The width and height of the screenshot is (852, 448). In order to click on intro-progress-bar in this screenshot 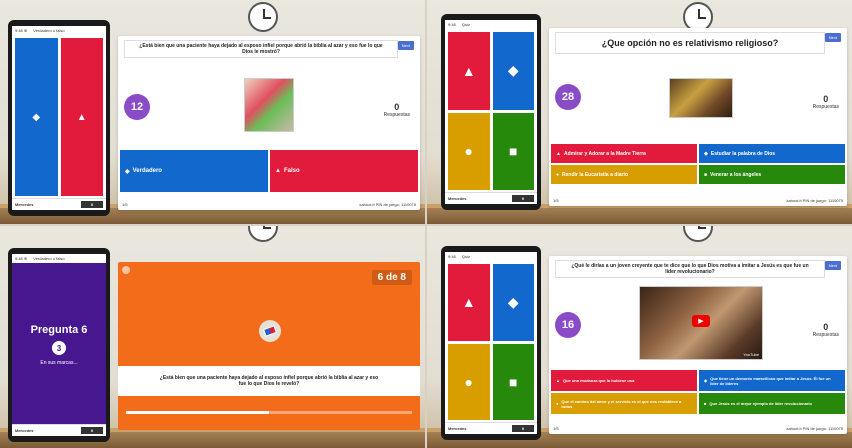, I will do `click(269, 412)`.